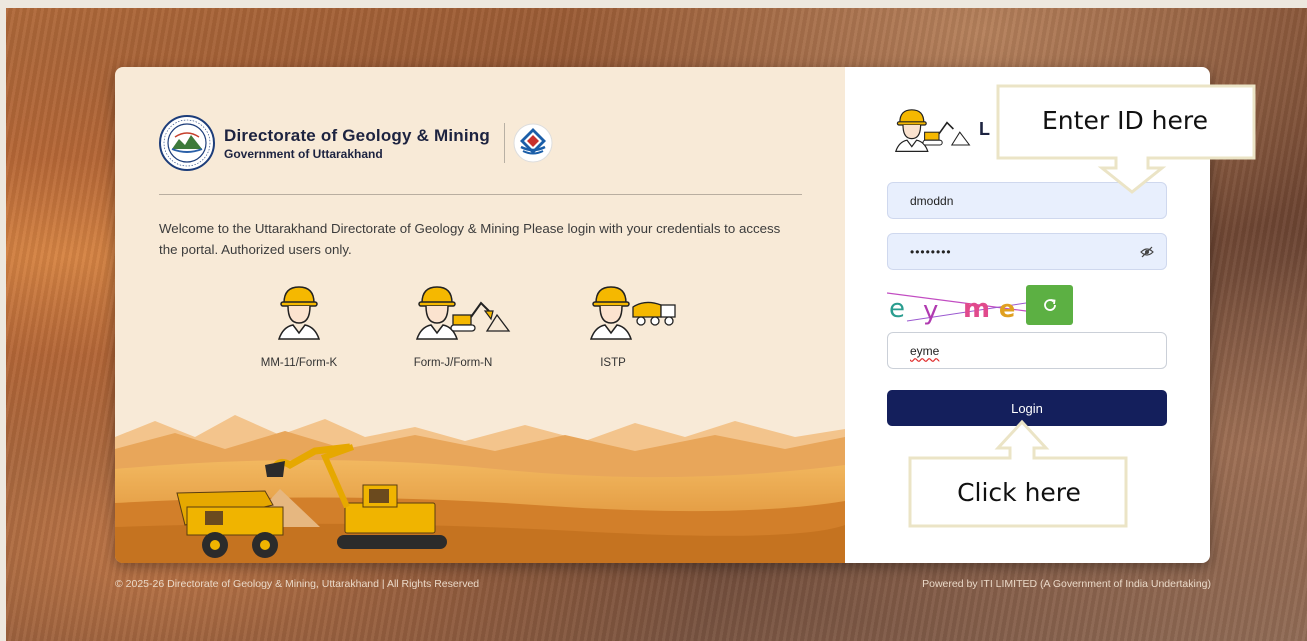 This screenshot has height=641, width=1307. What do you see at coordinates (1027, 251) in the screenshot?
I see `password-input: ••••••••` at bounding box center [1027, 251].